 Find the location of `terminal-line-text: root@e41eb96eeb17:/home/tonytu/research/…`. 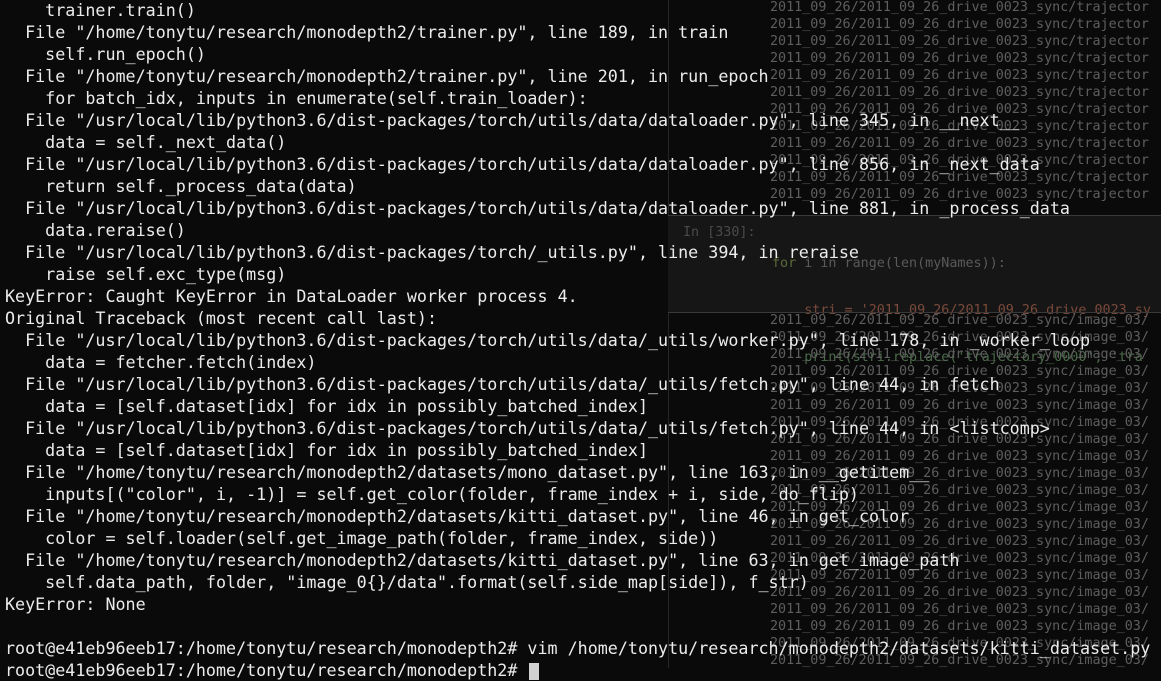

terminal-line-text: root@e41eb96eeb17:/home/tonytu/research/… is located at coordinates (578, 648).